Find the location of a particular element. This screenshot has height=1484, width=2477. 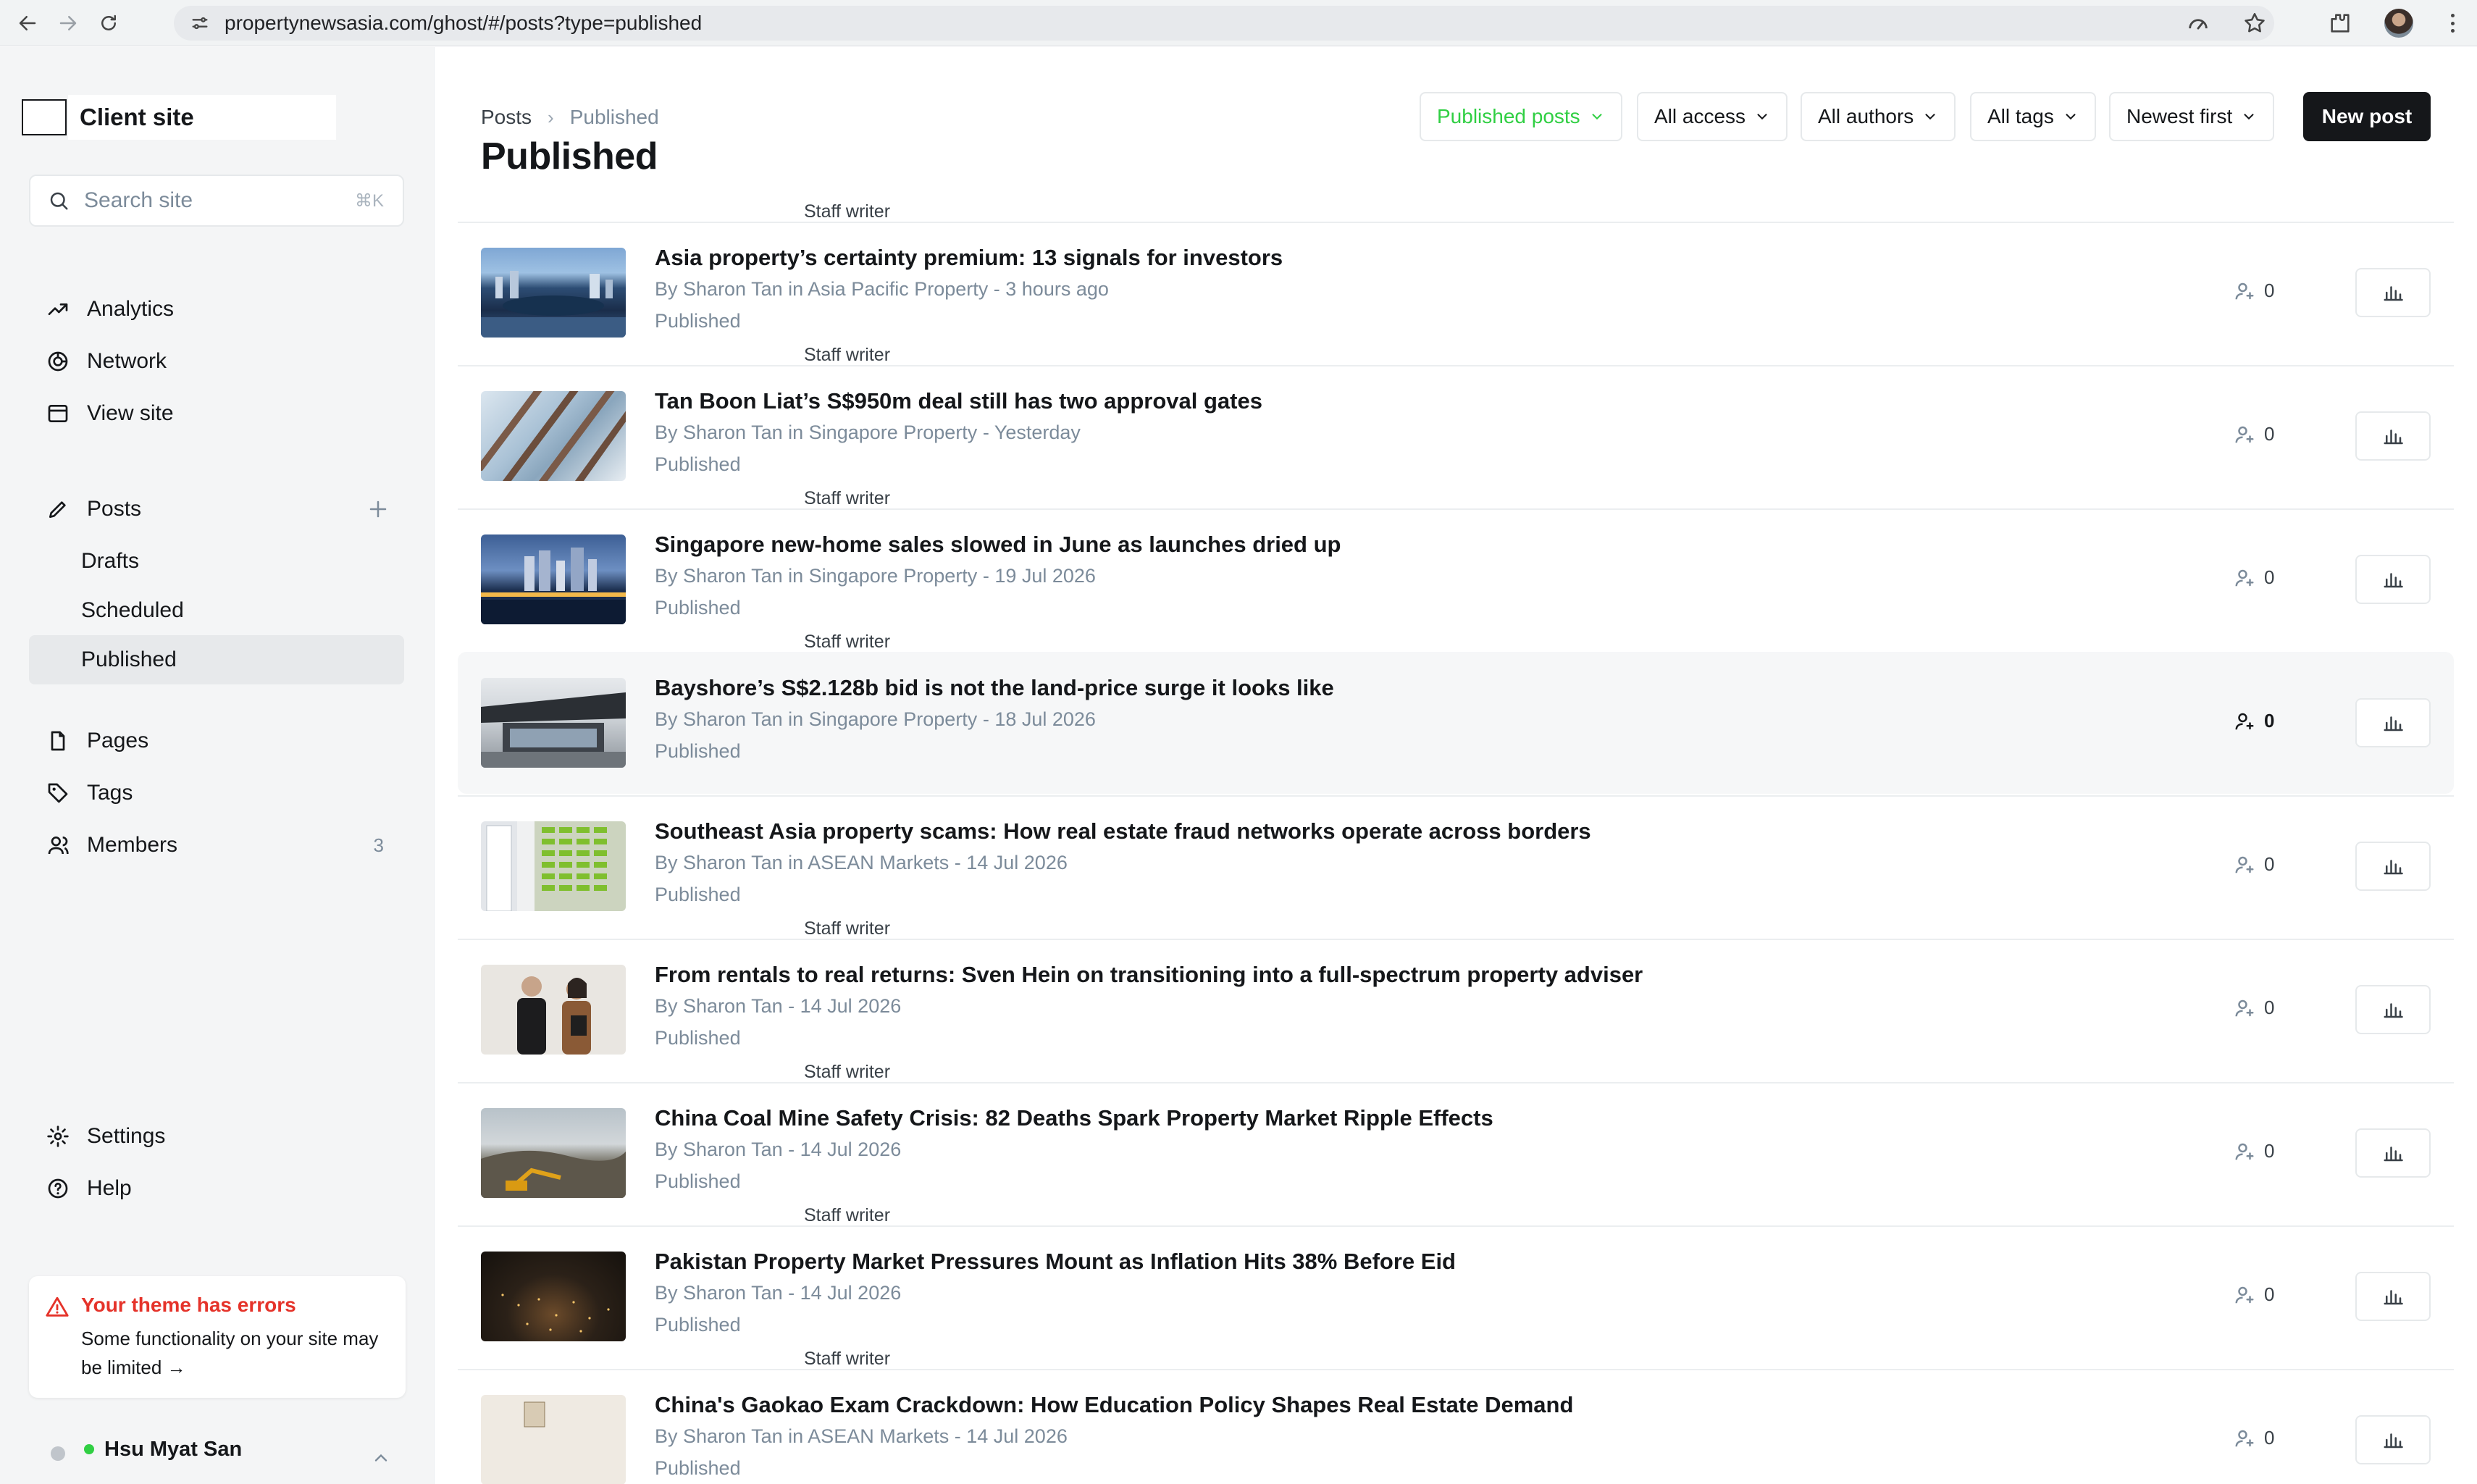

sidebar-item-settings: Settings is located at coordinates (216, 1136).